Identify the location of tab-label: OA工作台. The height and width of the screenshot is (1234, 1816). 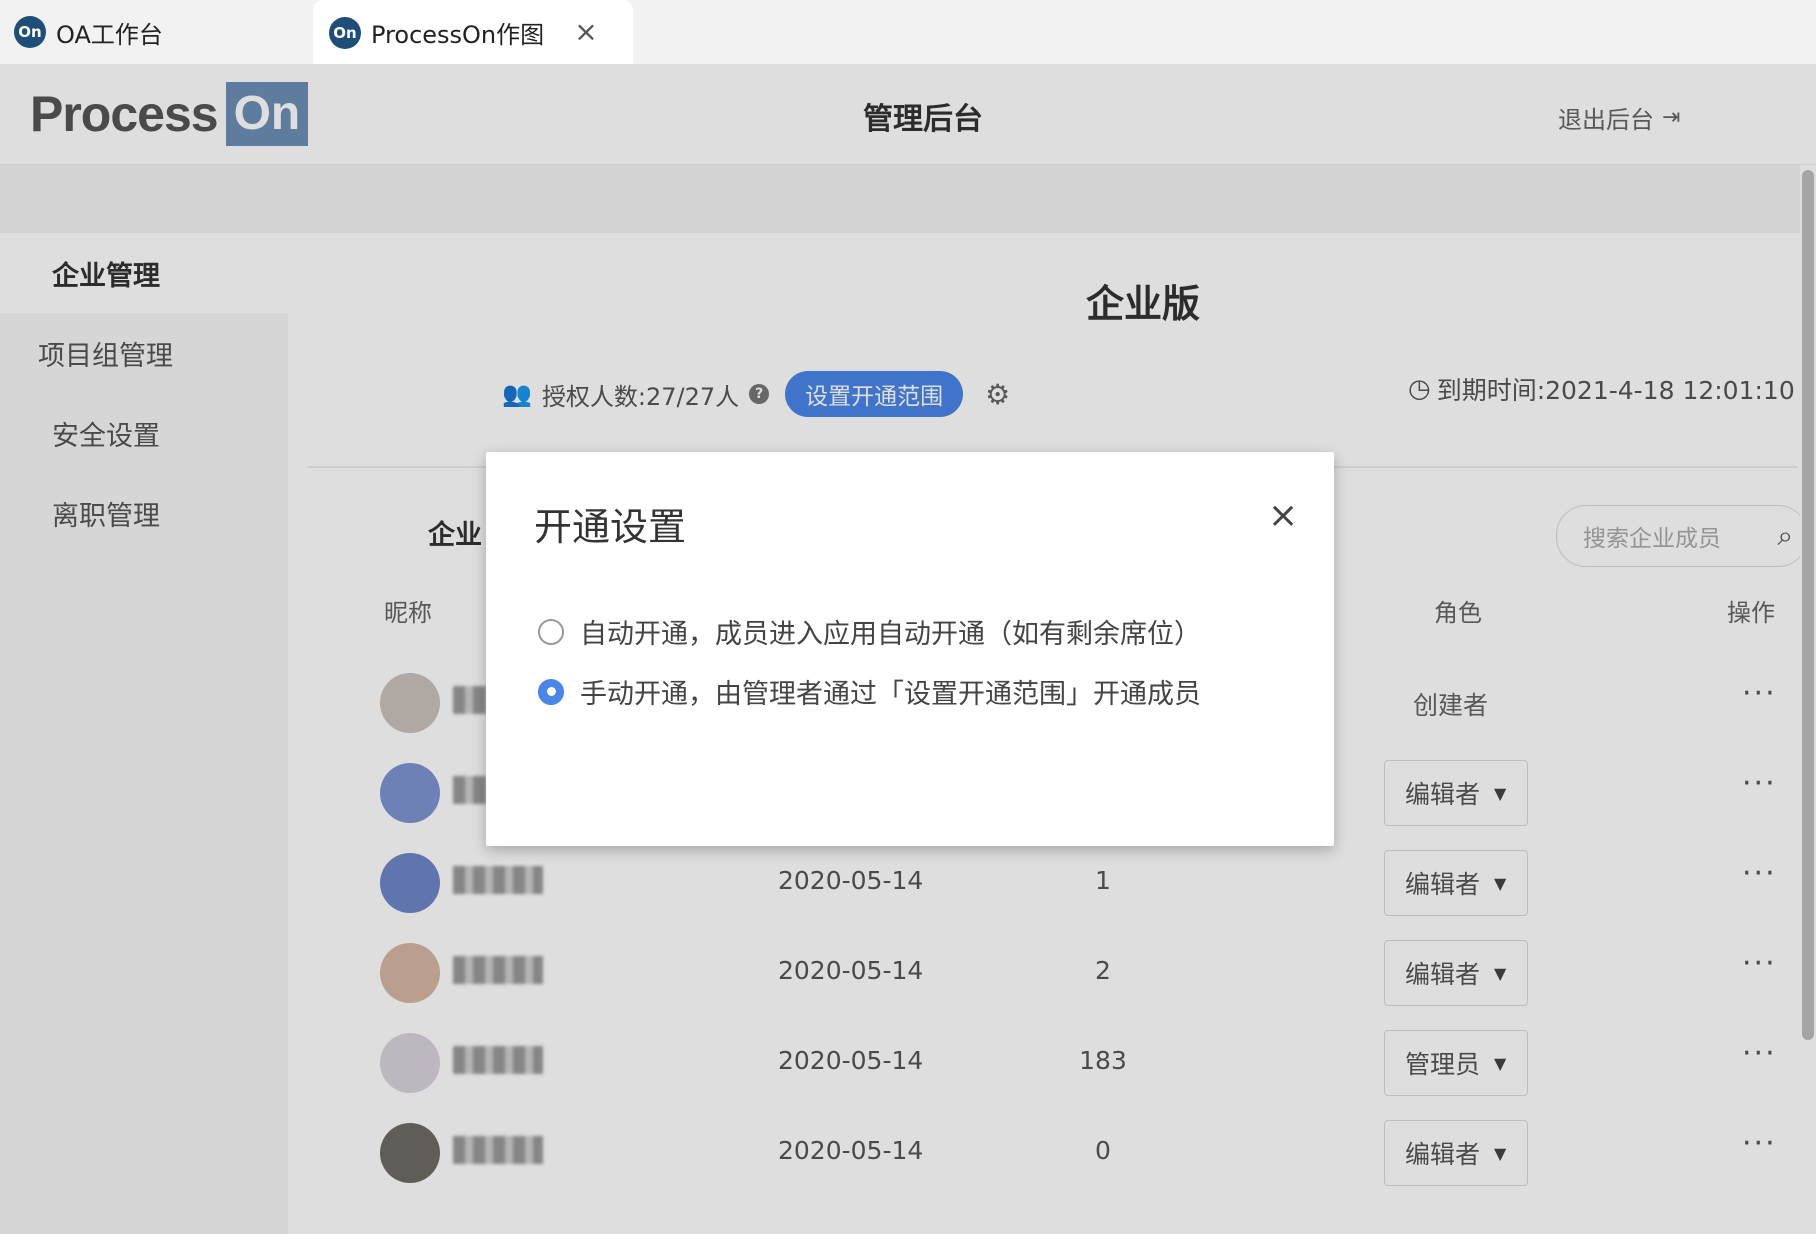
(109, 34).